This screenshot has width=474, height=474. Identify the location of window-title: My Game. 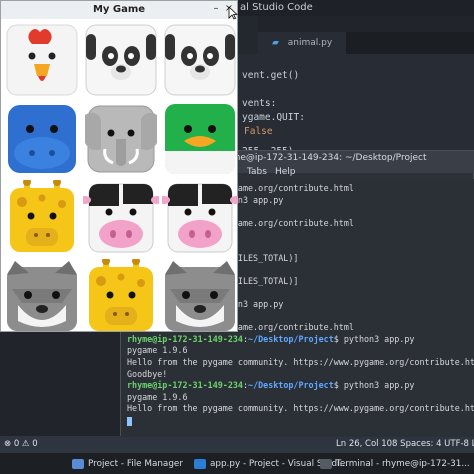
(119, 9).